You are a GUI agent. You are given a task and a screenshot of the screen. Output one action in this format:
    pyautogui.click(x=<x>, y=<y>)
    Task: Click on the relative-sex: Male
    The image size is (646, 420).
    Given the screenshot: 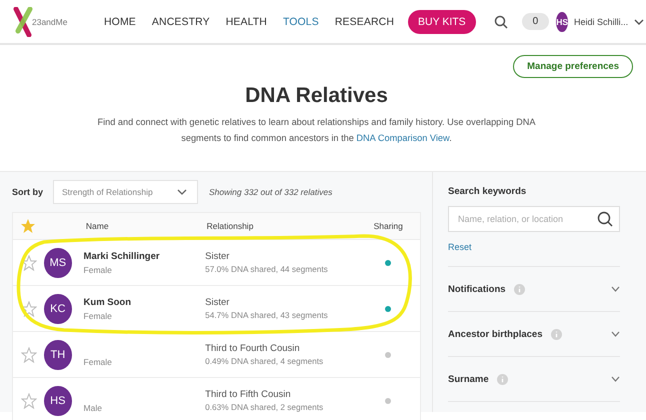 What is the action you would take?
    pyautogui.click(x=93, y=407)
    